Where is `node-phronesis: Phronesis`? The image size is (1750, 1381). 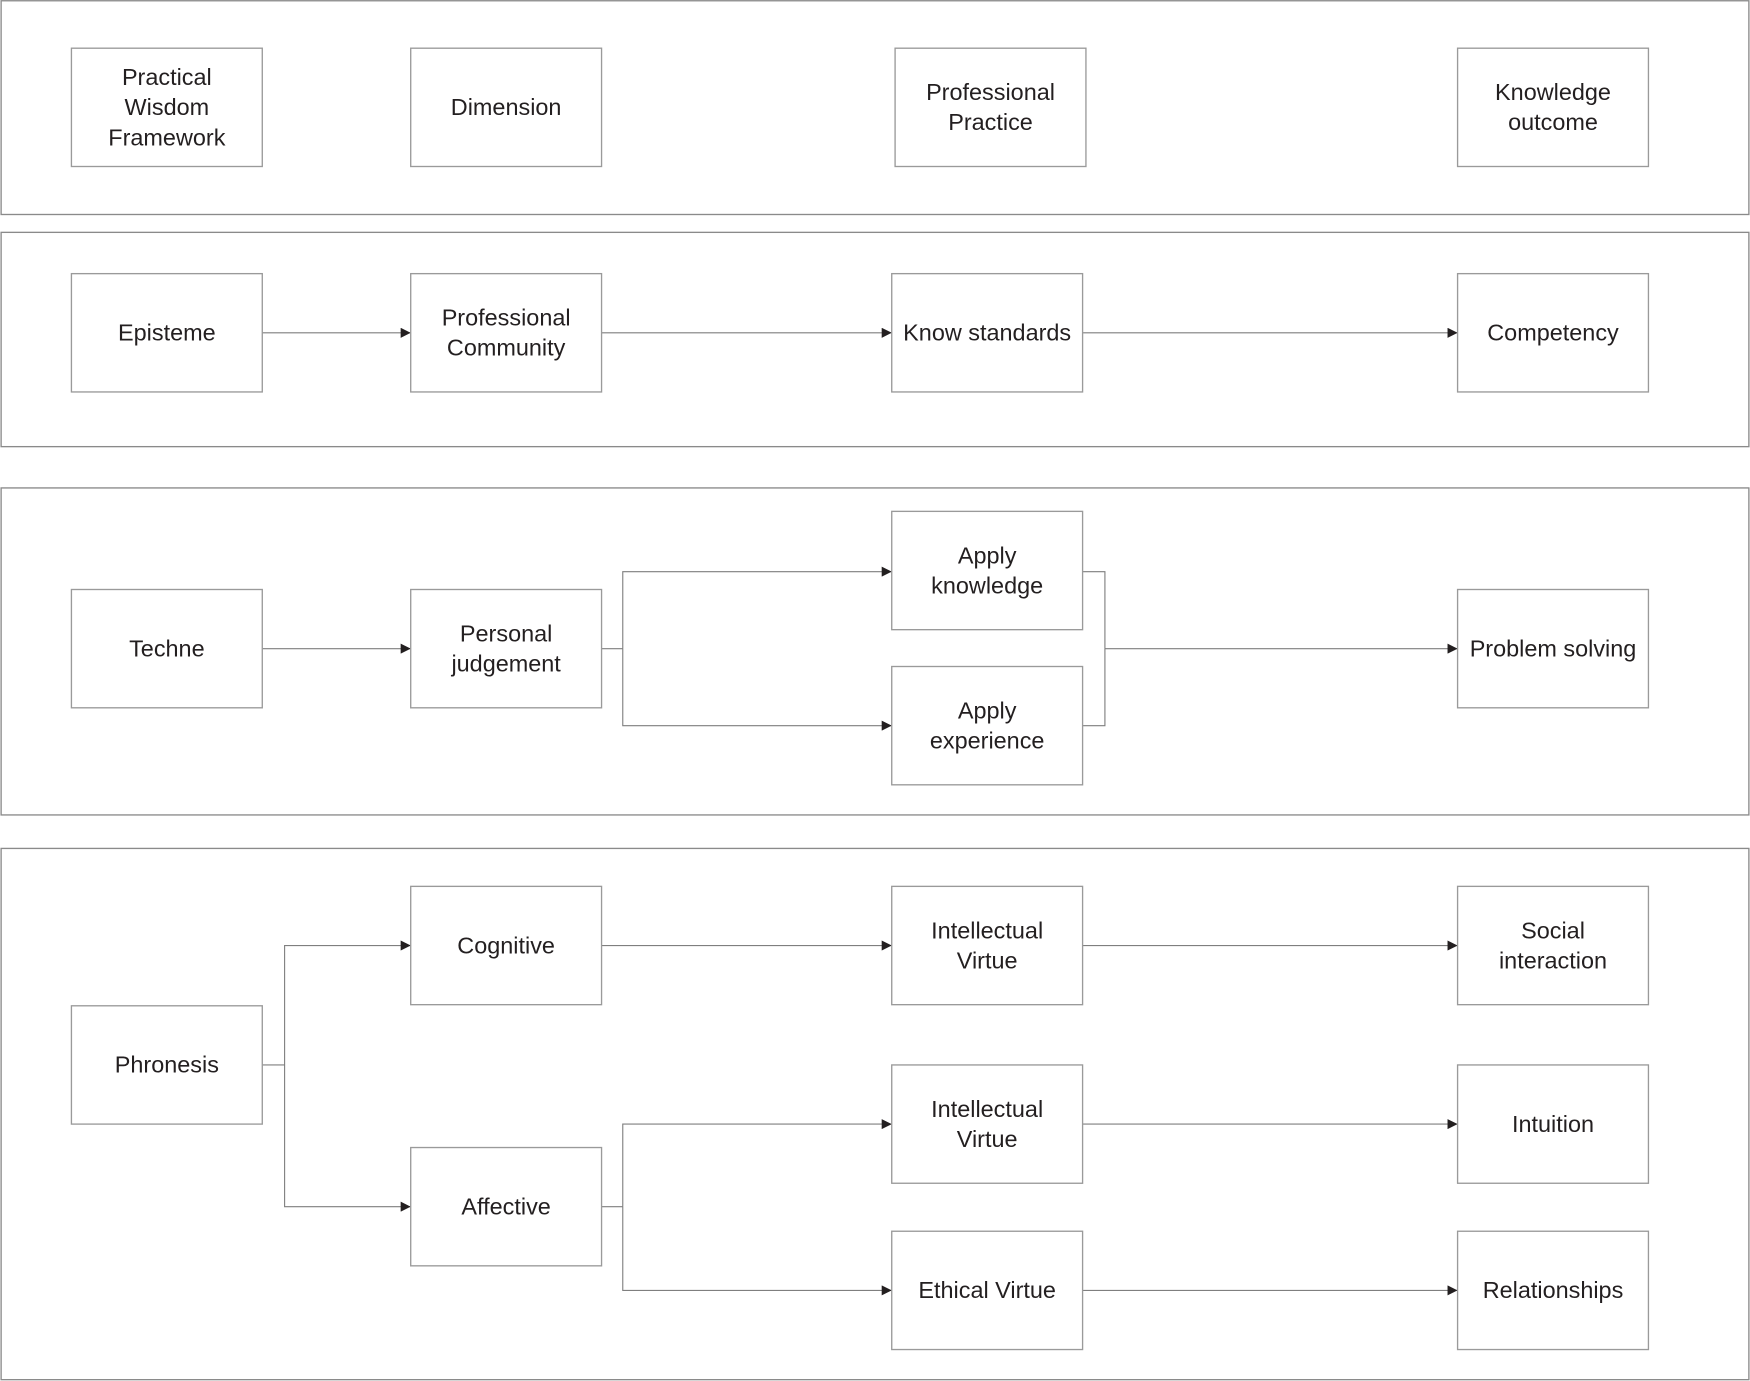
node-phronesis: Phronesis is located at coordinates (166, 1065).